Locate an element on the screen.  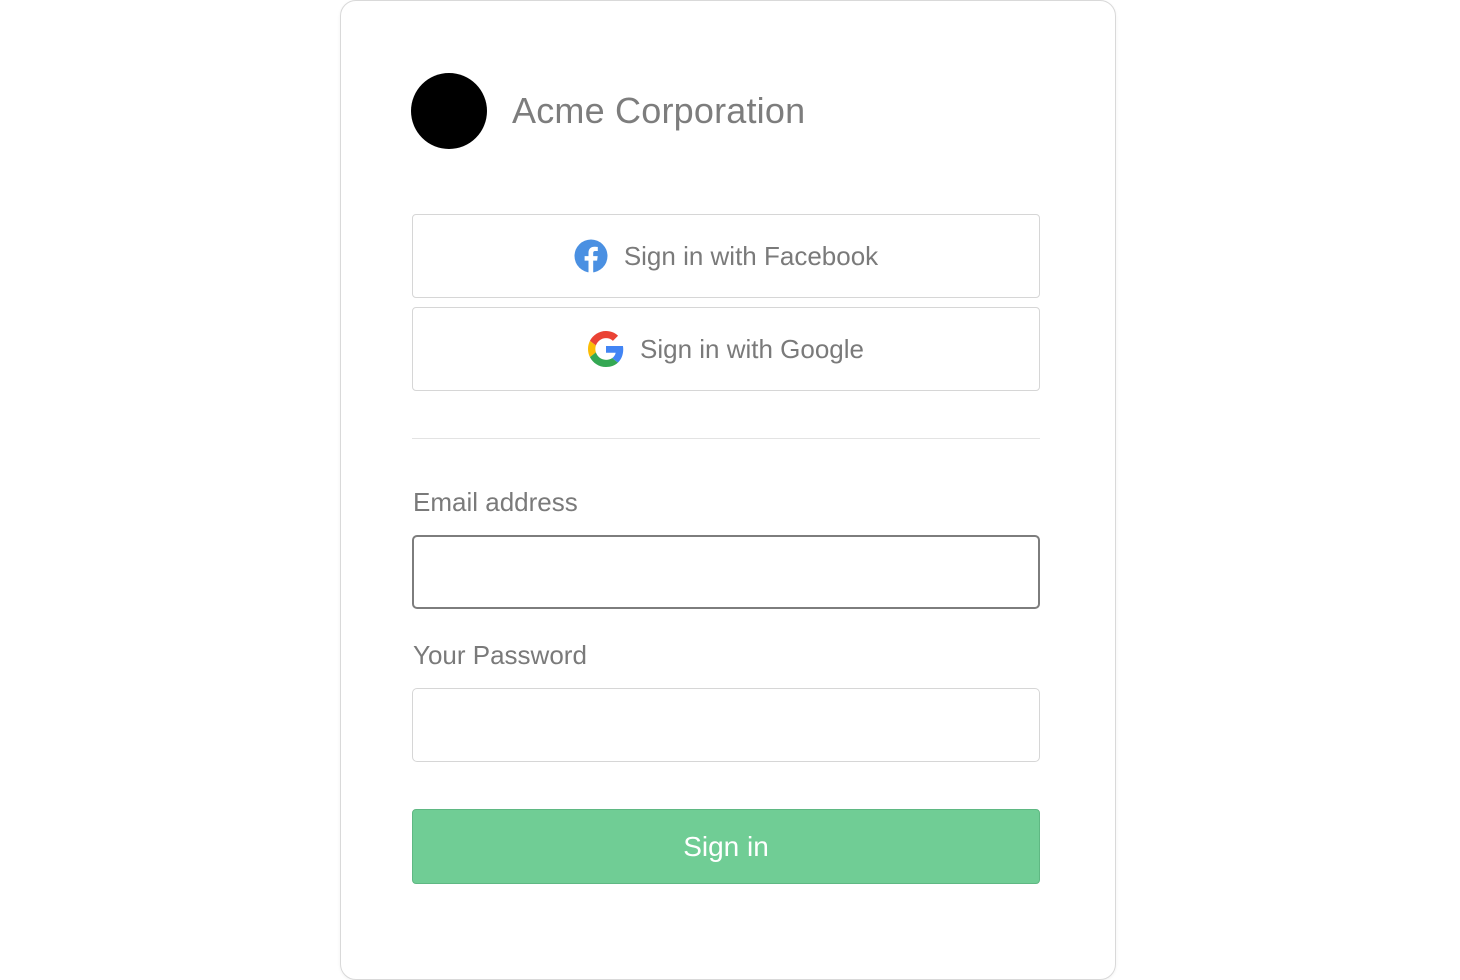
email-field is located at coordinates (726, 572).